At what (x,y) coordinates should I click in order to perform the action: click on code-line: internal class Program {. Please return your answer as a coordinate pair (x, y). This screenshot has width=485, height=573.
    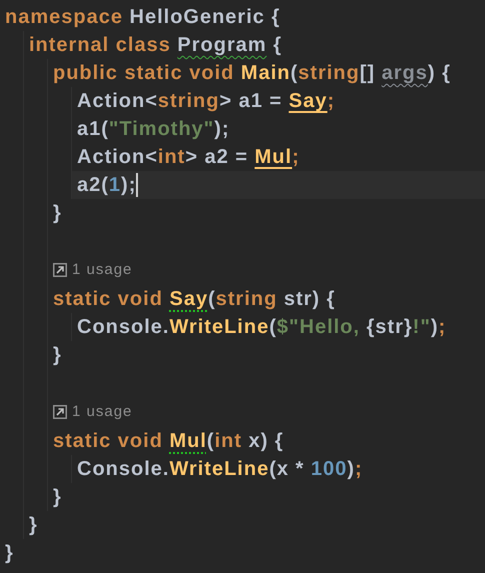
    Looking at the image, I should click on (155, 45).